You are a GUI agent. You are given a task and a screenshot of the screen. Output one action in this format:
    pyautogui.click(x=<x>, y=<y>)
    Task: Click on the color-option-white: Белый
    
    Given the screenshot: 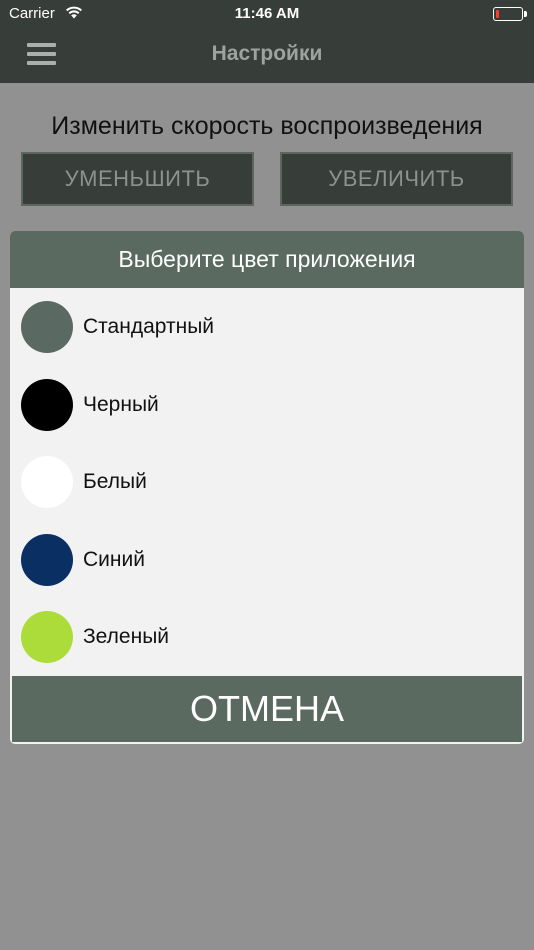 What is the action you would take?
    pyautogui.click(x=267, y=482)
    